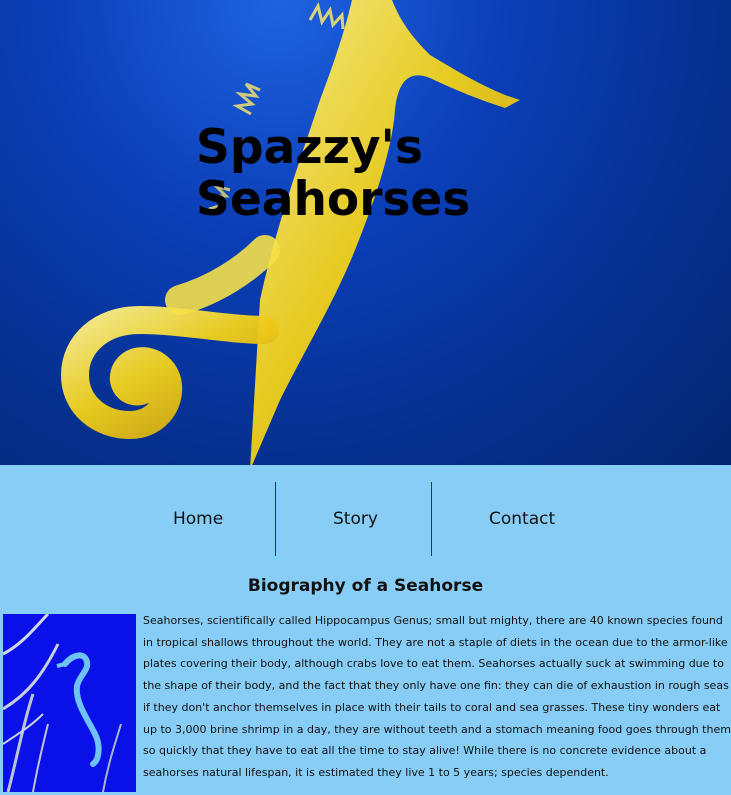 The width and height of the screenshot is (731, 795). I want to click on nav-contact-link: Contact, so click(522, 519).